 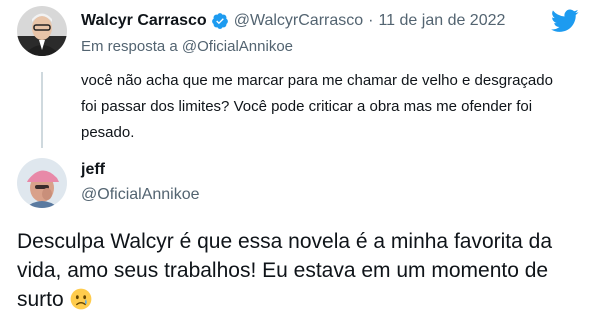 I want to click on reply-context: Em resposta a @OficialAnnikoe, so click(x=187, y=46).